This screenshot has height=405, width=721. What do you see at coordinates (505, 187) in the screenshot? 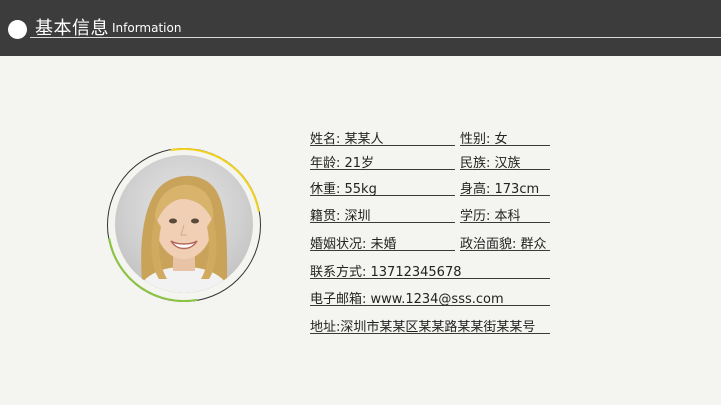
I see `field-height: 身高: 173cm` at bounding box center [505, 187].